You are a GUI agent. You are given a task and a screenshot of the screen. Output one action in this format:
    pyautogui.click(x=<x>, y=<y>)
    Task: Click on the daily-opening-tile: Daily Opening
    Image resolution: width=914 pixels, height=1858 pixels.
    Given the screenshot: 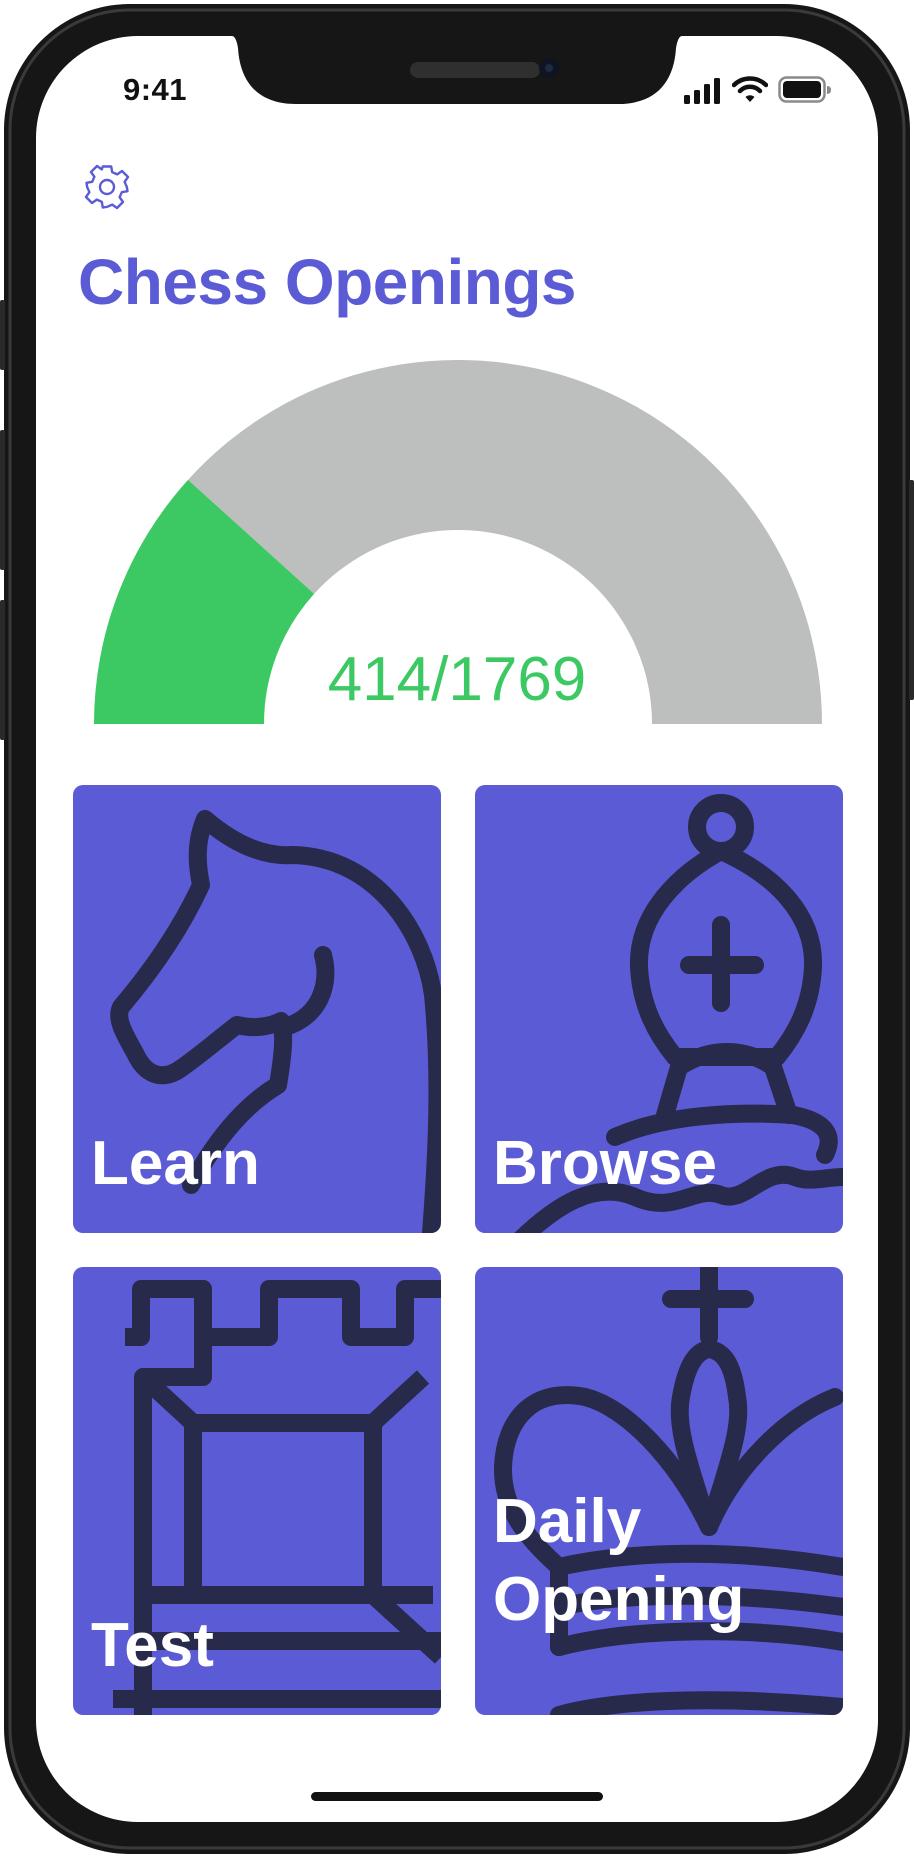 What is the action you would take?
    pyautogui.click(x=659, y=1491)
    